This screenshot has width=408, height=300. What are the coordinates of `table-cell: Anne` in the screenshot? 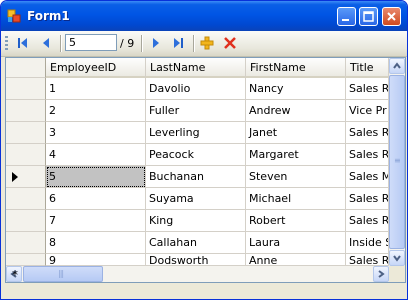 It's located at (296, 260).